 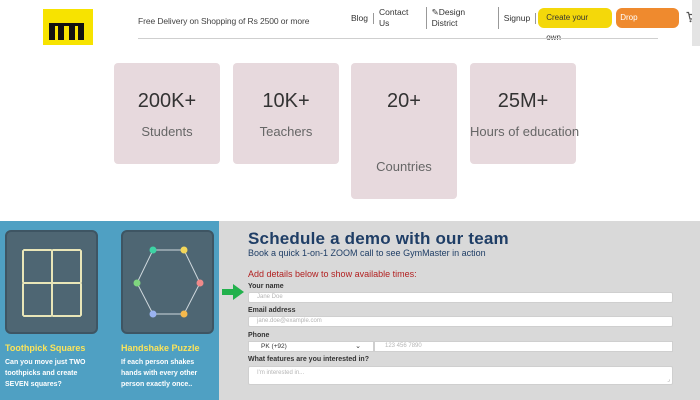 I want to click on toothpick-squares-icon, so click(x=52, y=283).